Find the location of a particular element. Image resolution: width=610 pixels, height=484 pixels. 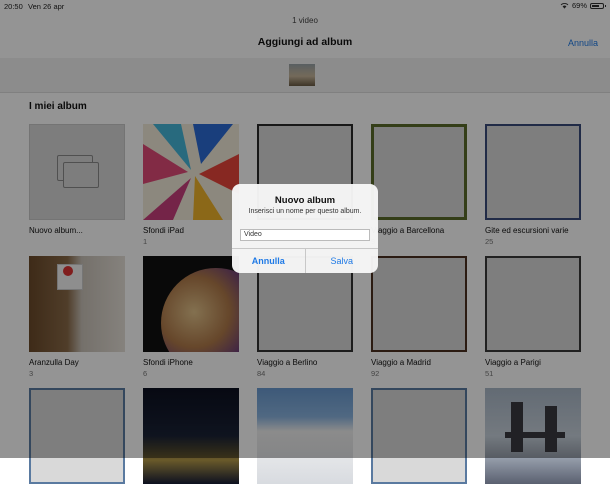

dialog-message: Inserisci un nome per questo album. is located at coordinates (305, 211).